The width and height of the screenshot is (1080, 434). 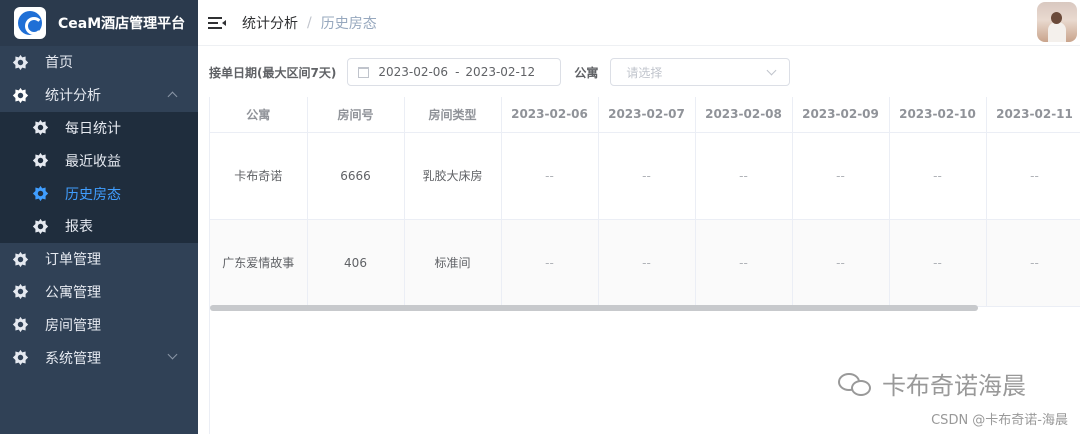 What do you see at coordinates (356, 176) in the screenshot?
I see `table-cell: 6666` at bounding box center [356, 176].